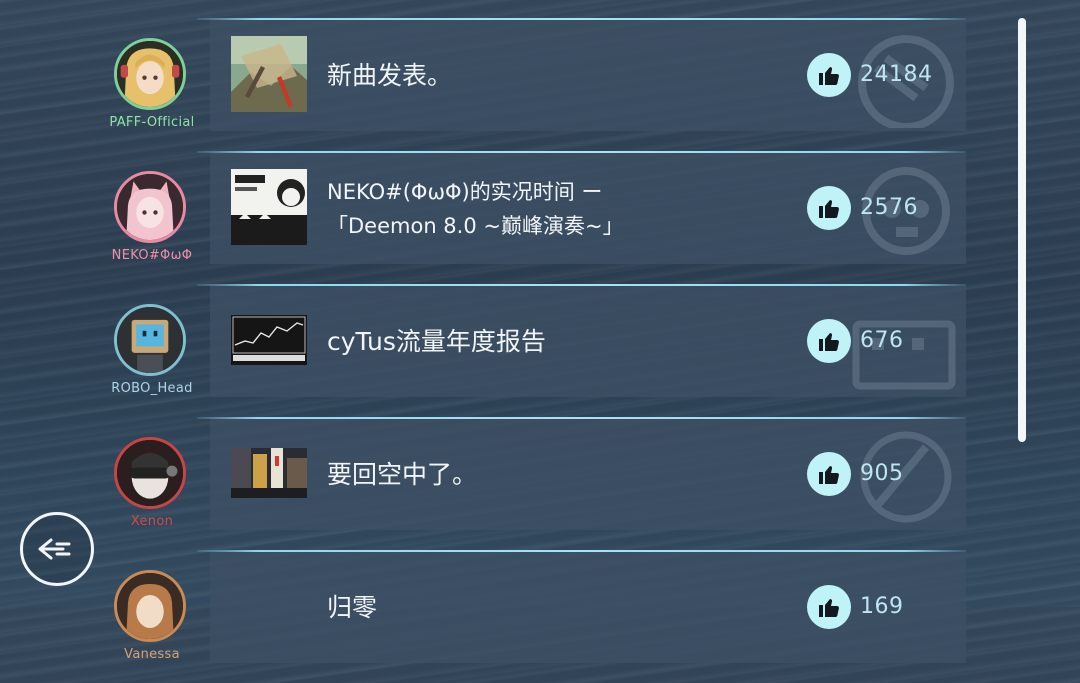 The image size is (1080, 683). What do you see at coordinates (1022, 230) in the screenshot?
I see `scrollbar` at bounding box center [1022, 230].